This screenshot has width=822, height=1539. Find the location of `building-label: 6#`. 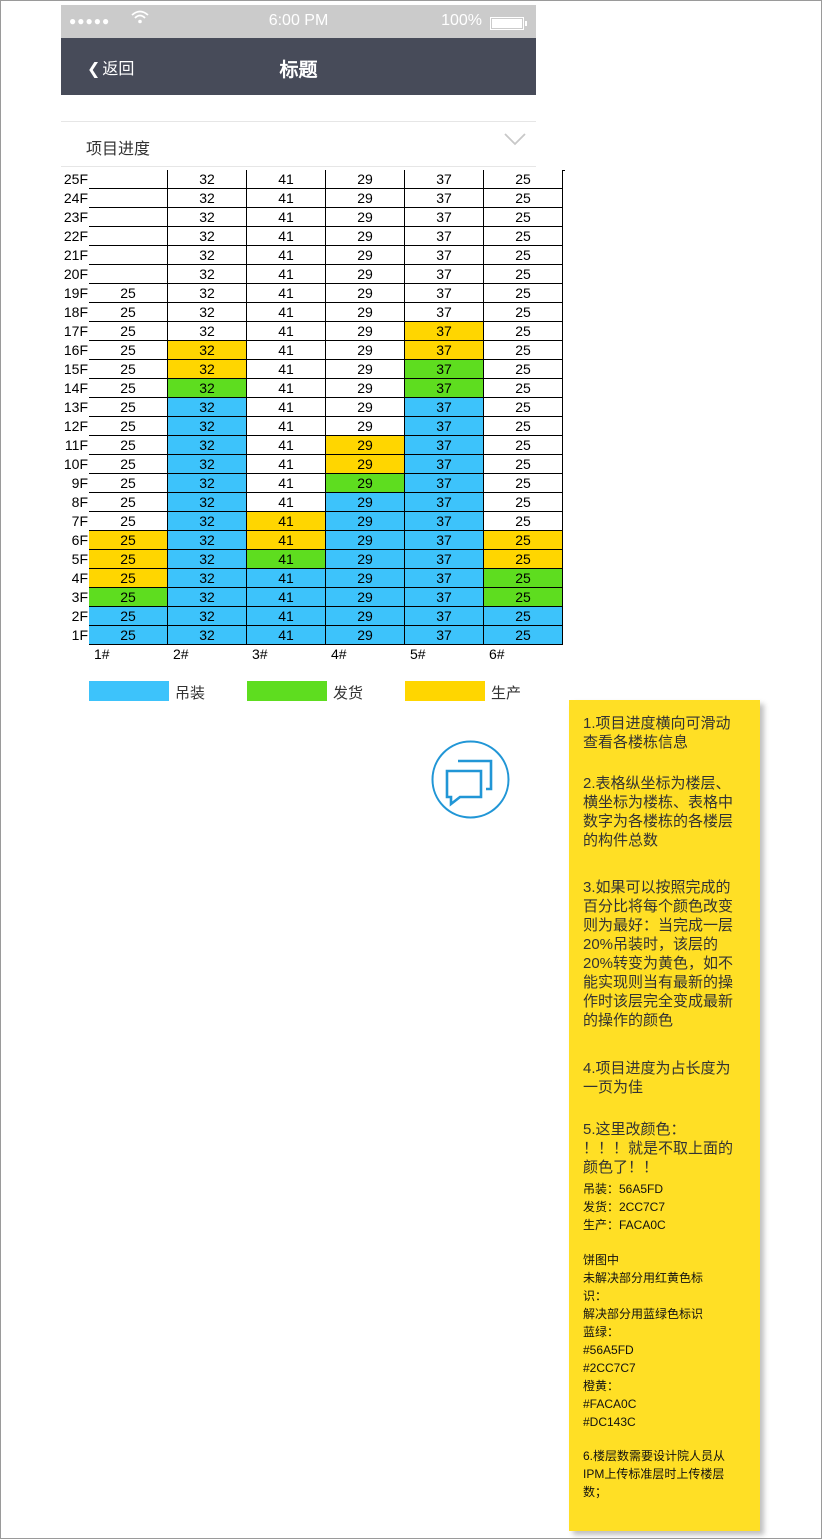

building-label: 6# is located at coordinates (497, 654).